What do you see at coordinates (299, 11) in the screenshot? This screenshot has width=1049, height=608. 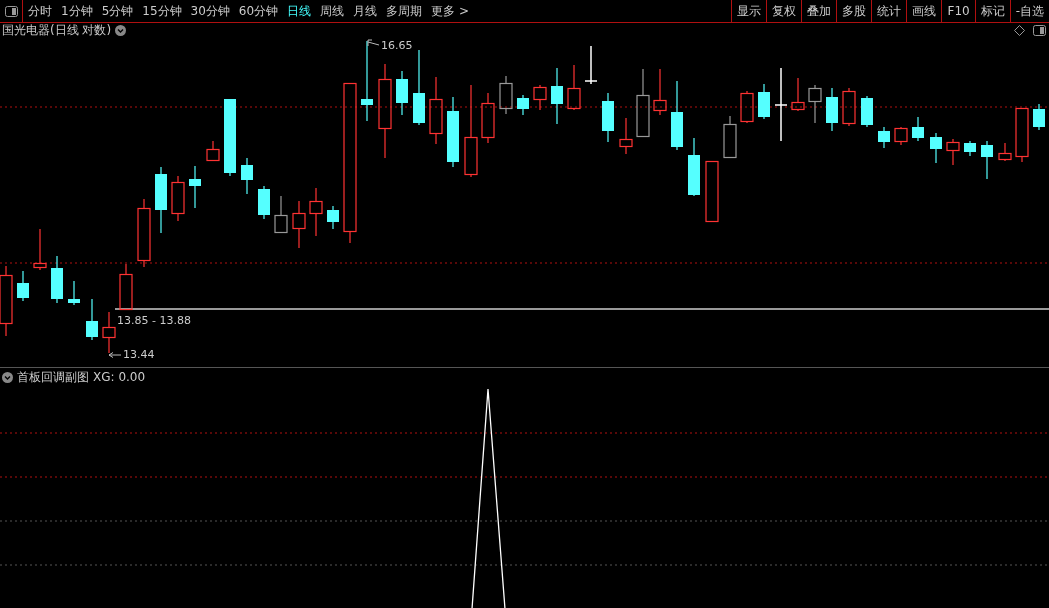 I see `period-tab: 日线` at bounding box center [299, 11].